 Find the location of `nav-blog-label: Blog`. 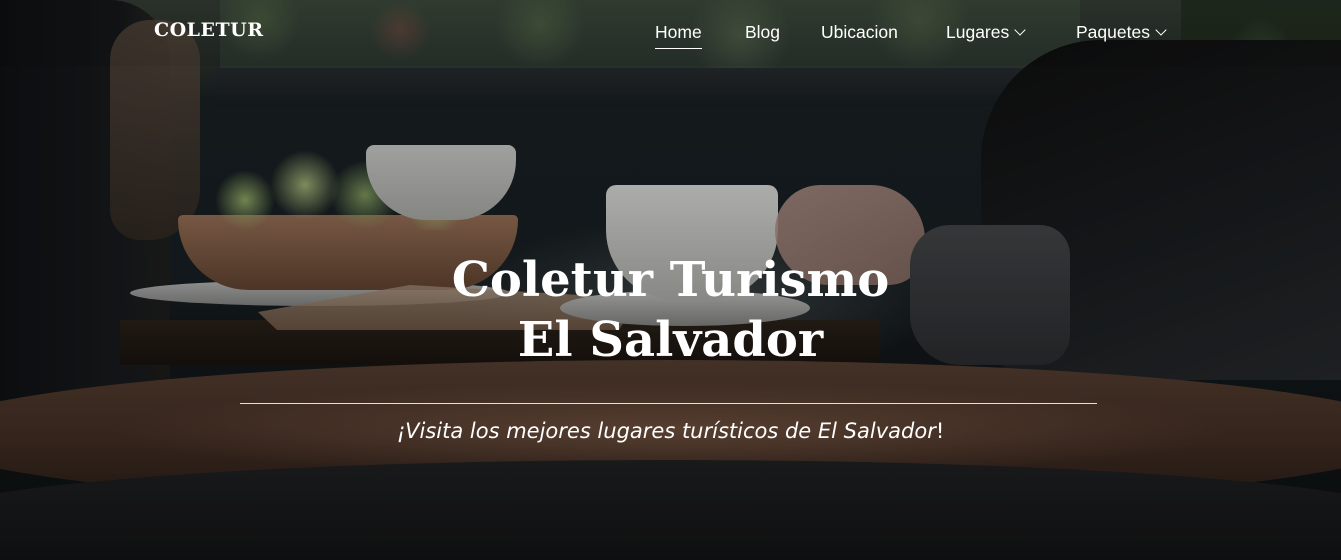

nav-blog-label: Blog is located at coordinates (763, 32).